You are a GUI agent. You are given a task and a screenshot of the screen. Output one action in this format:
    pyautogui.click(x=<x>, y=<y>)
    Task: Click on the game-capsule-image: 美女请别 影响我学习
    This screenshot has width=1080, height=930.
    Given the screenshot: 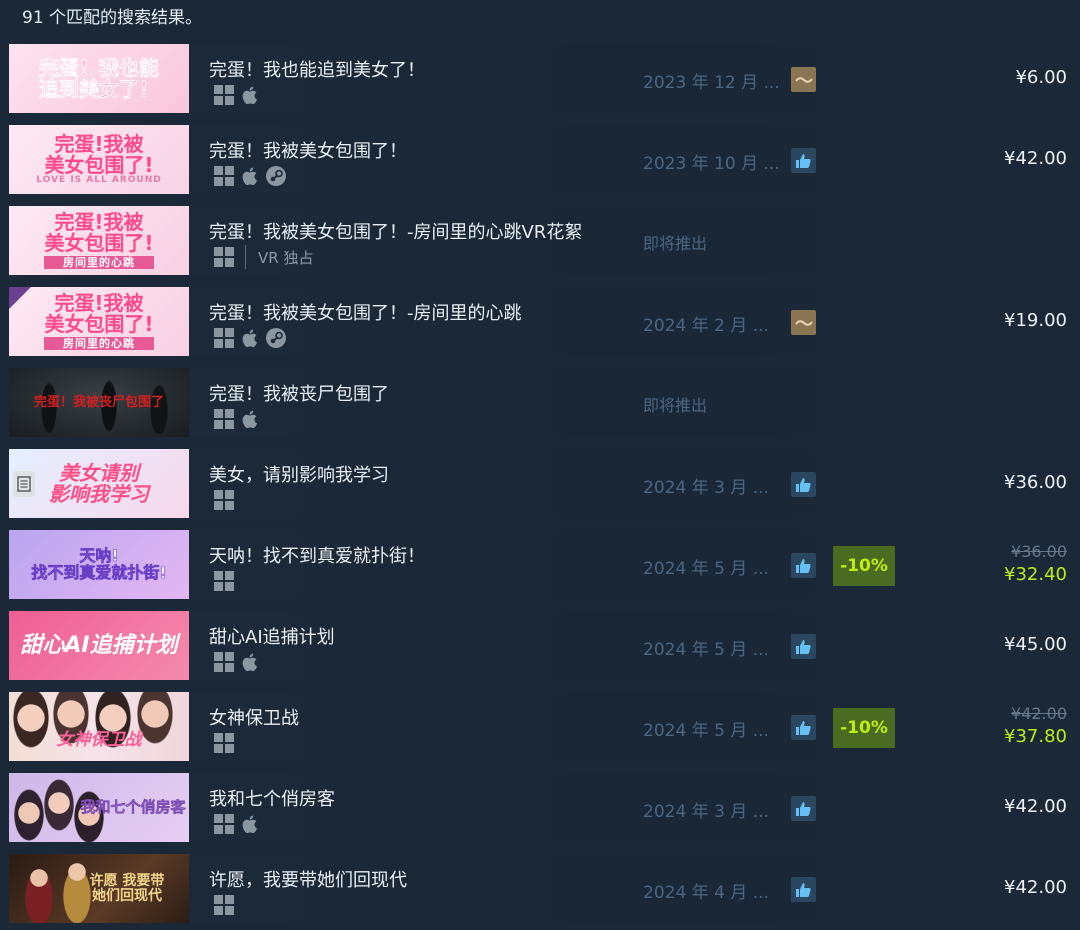 What is the action you would take?
    pyautogui.click(x=99, y=483)
    